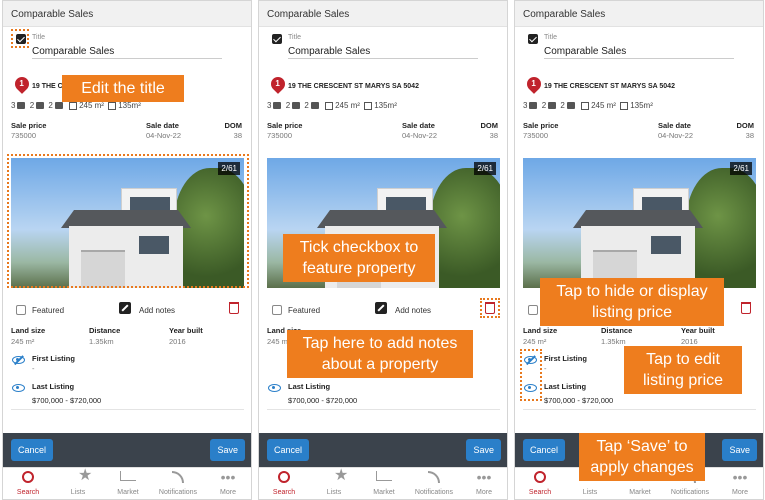  What do you see at coordinates (18, 360) in the screenshot?
I see `eye-off-icon` at bounding box center [18, 360].